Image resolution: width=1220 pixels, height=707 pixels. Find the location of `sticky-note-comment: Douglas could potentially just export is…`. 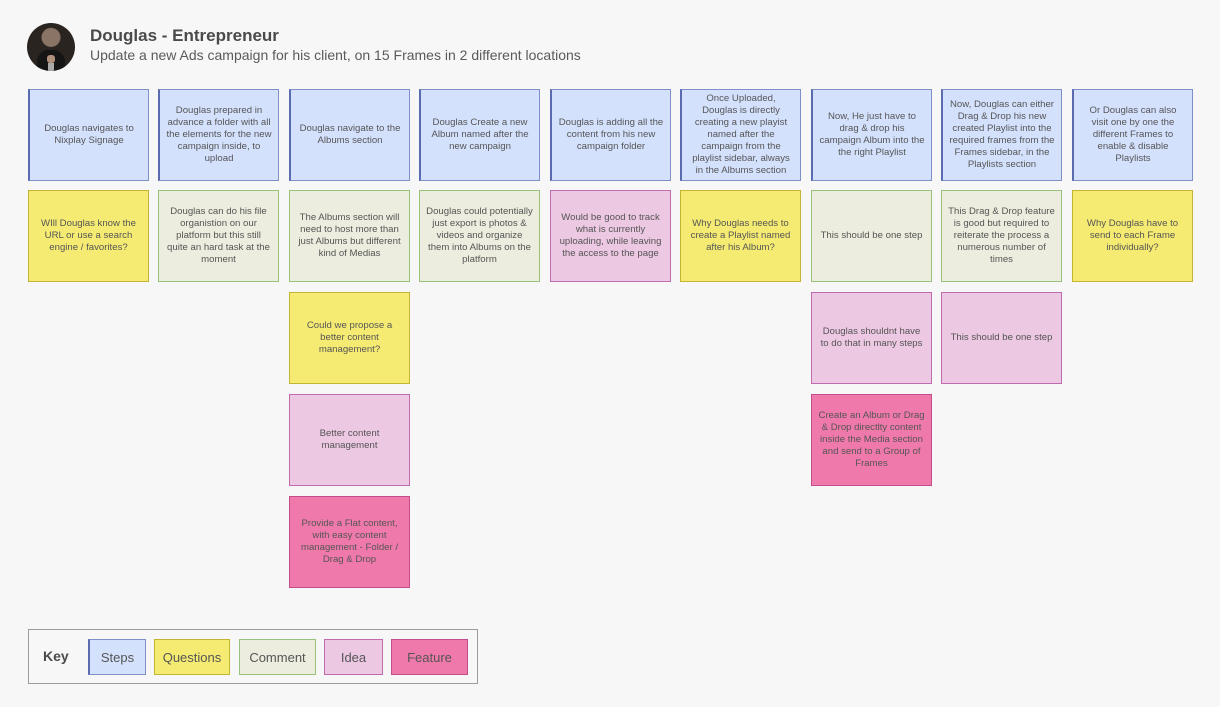

sticky-note-comment: Douglas could potentially just export is… is located at coordinates (479, 236).